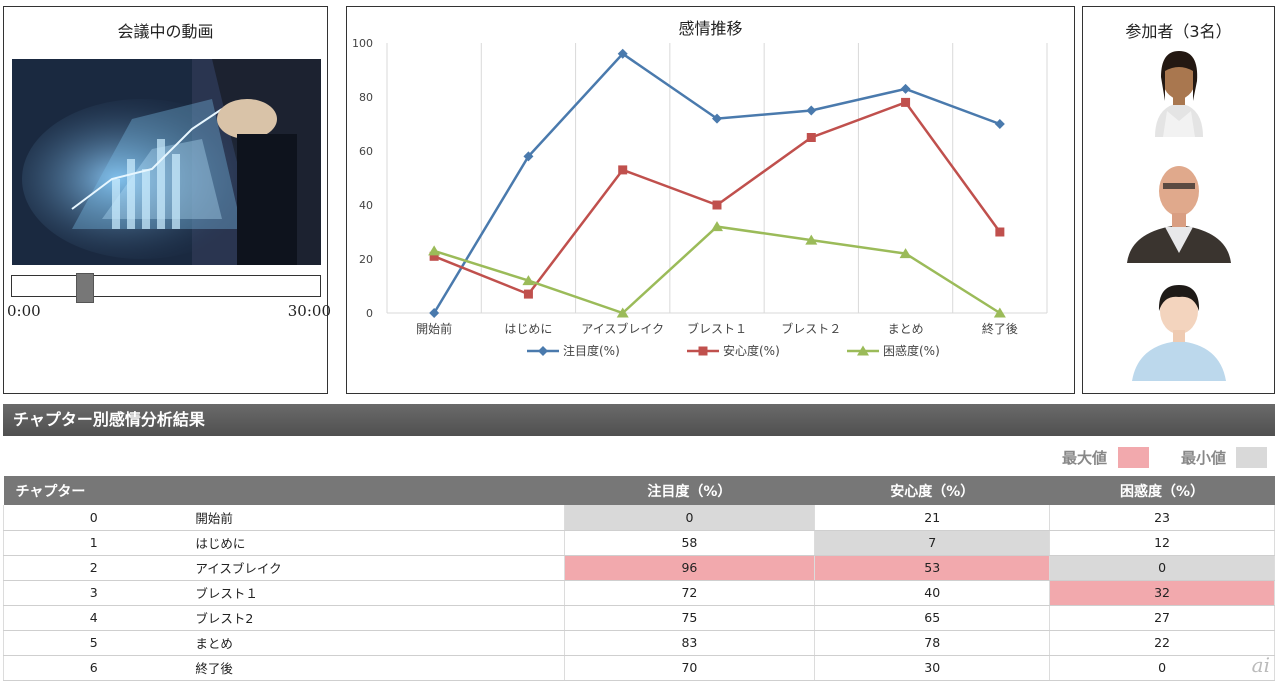 This screenshot has width=1280, height=685. Describe the element at coordinates (366, 151) in the screenshot. I see `y-tick-label: 60` at that location.